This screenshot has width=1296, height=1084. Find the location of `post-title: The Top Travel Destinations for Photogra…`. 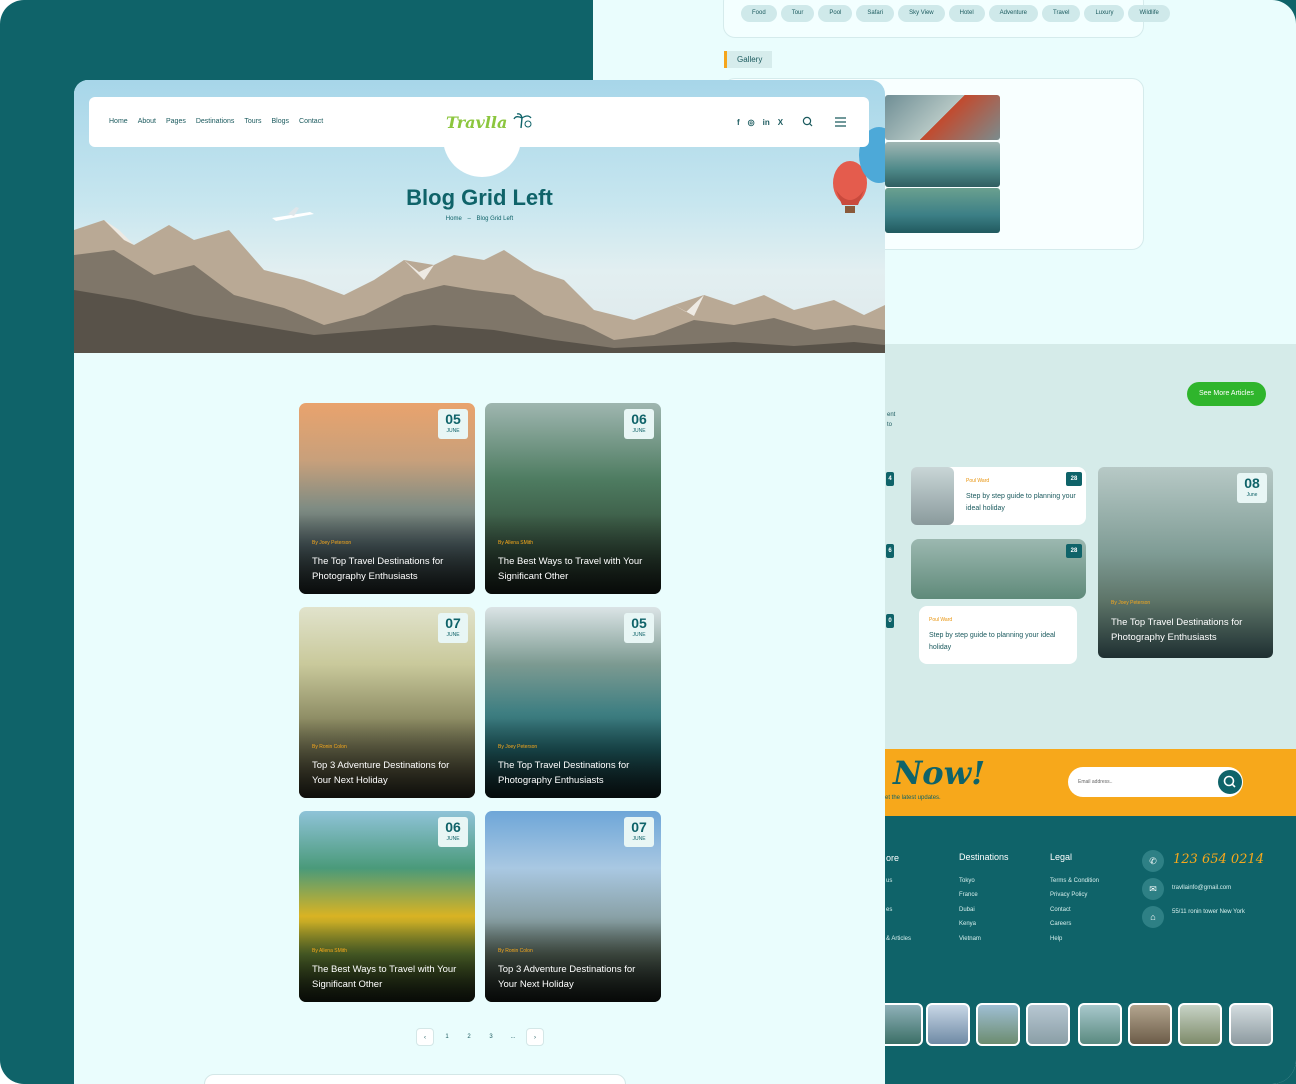

post-title: The Top Travel Destinations for Photogra… is located at coordinates (1188, 630).